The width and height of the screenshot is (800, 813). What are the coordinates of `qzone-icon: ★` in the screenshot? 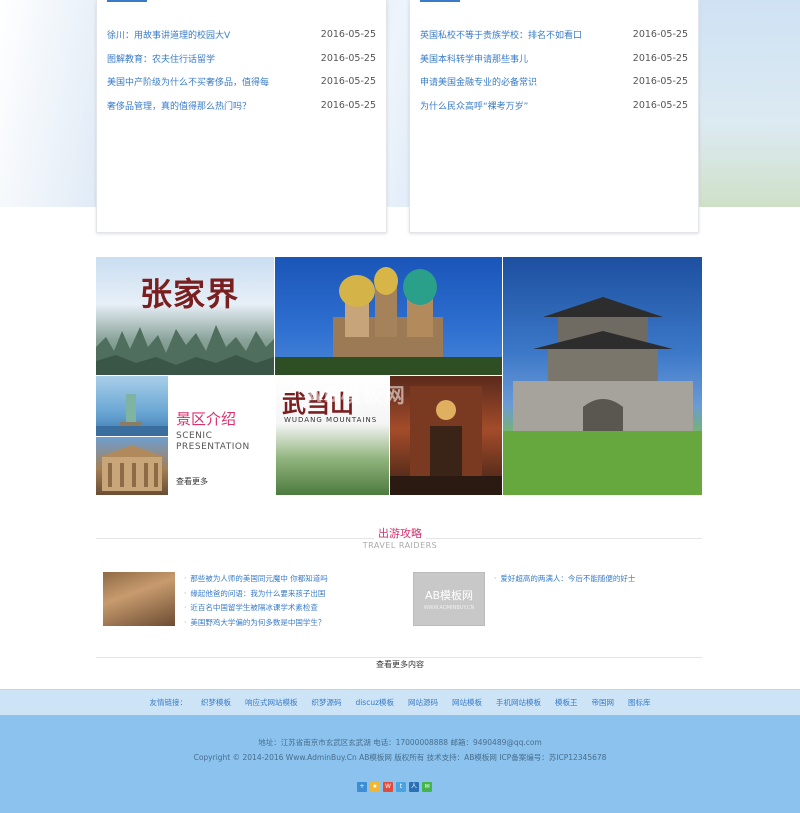 It's located at (375, 787).